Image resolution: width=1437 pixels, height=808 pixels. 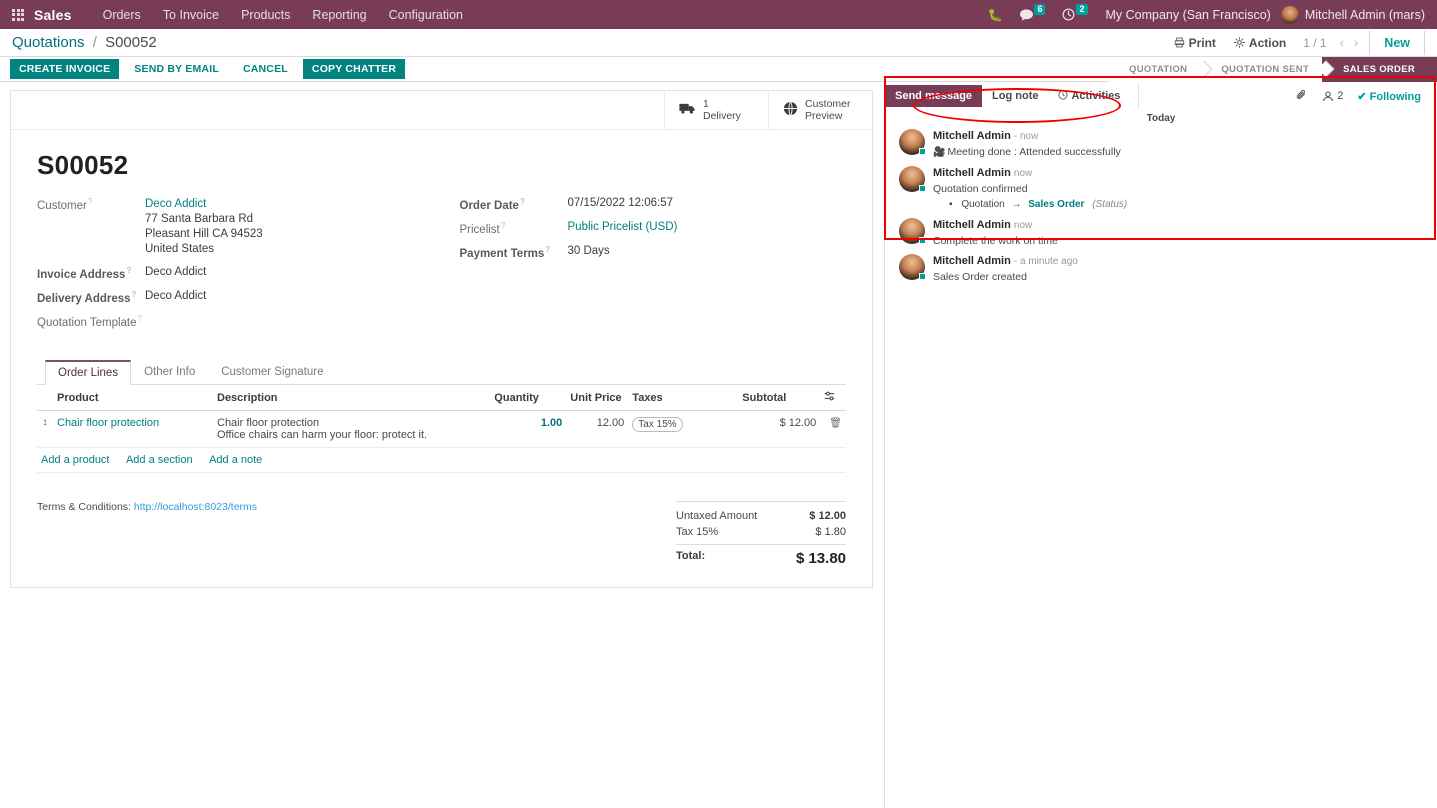 I want to click on tab-customer-signature: Customer Signature, so click(x=272, y=372).